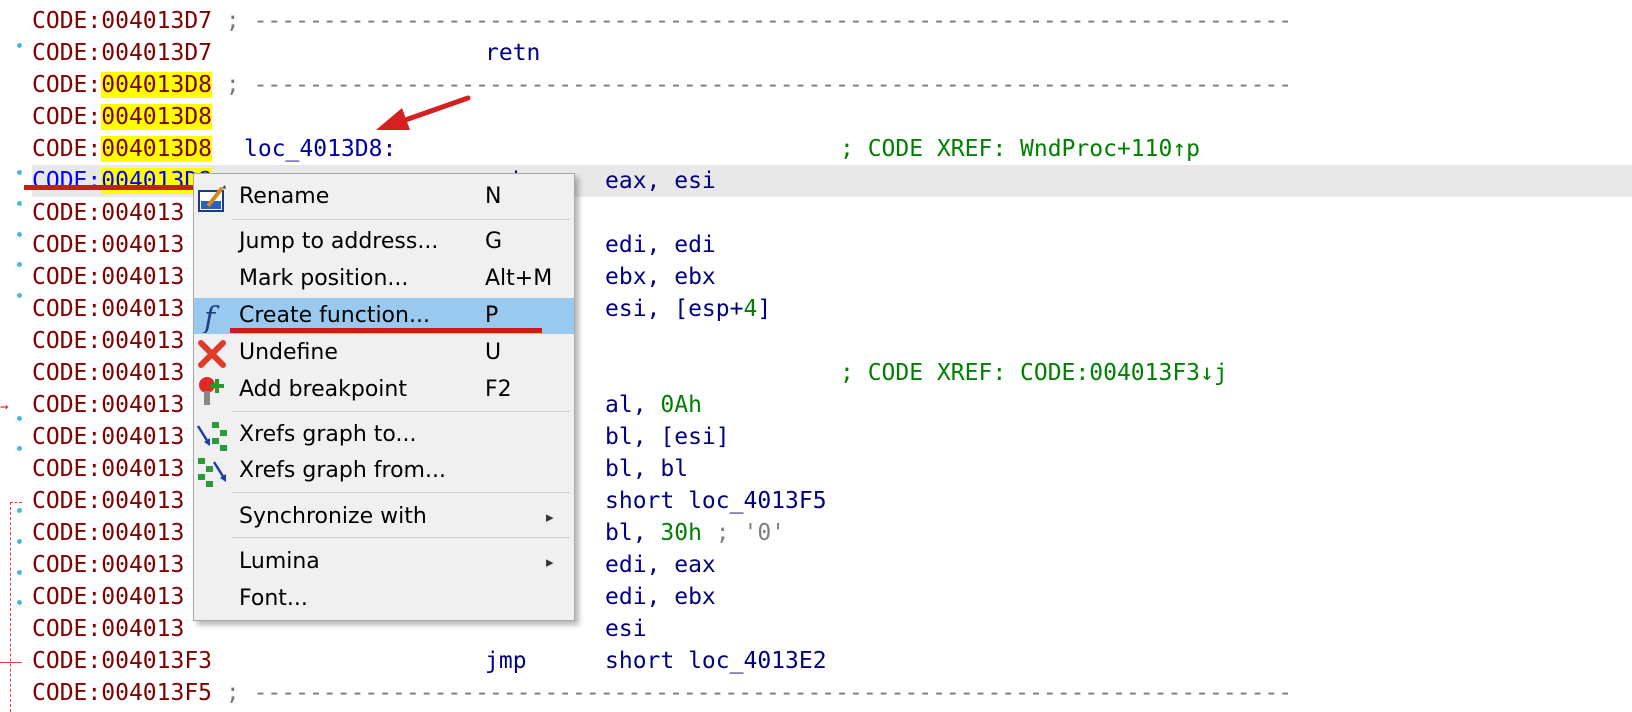 The height and width of the screenshot is (712, 1632). I want to click on menu-item-add-breakpoint: Add breakpoint F2, so click(384, 390).